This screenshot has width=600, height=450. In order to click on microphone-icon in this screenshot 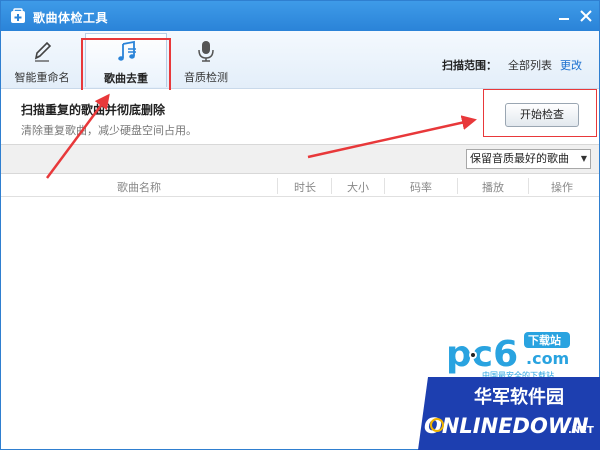, I will do `click(206, 51)`.